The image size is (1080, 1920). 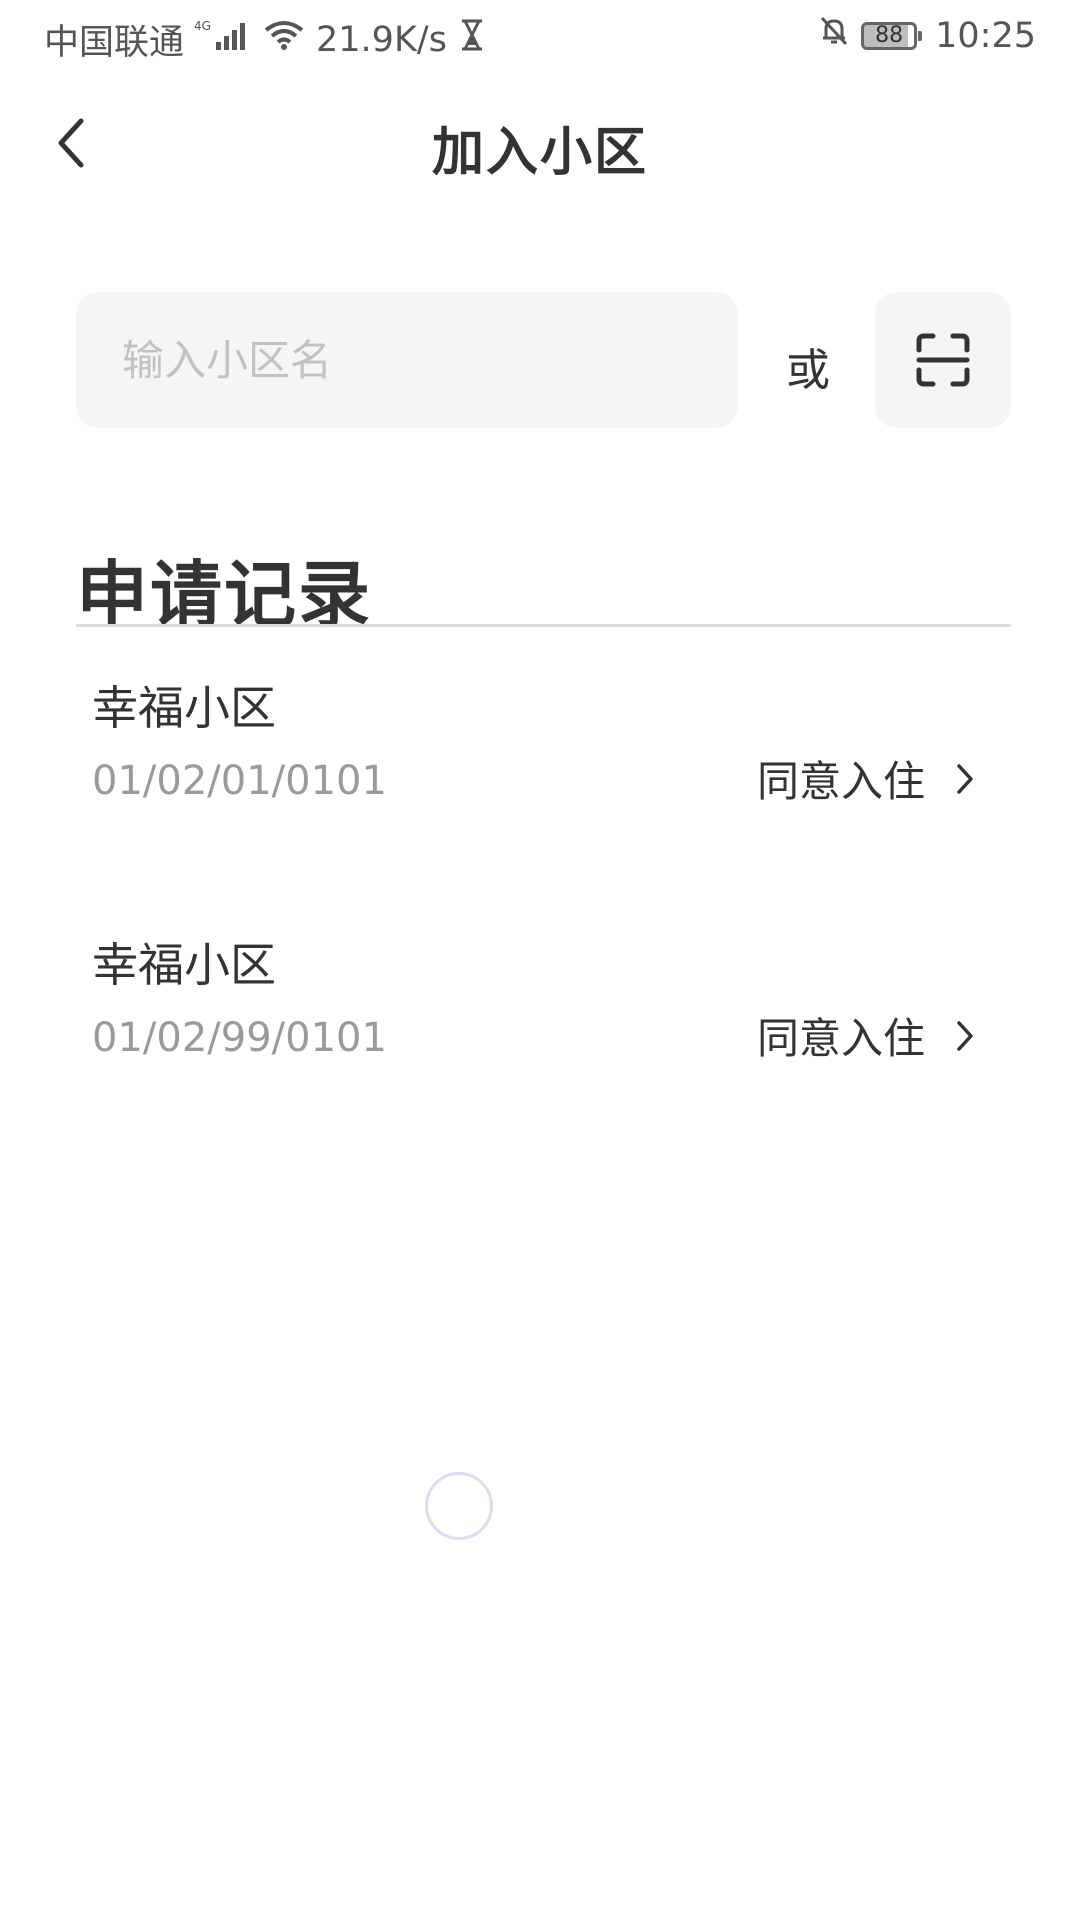 I want to click on record-address: 01/02/99/0101, so click(x=239, y=1038).